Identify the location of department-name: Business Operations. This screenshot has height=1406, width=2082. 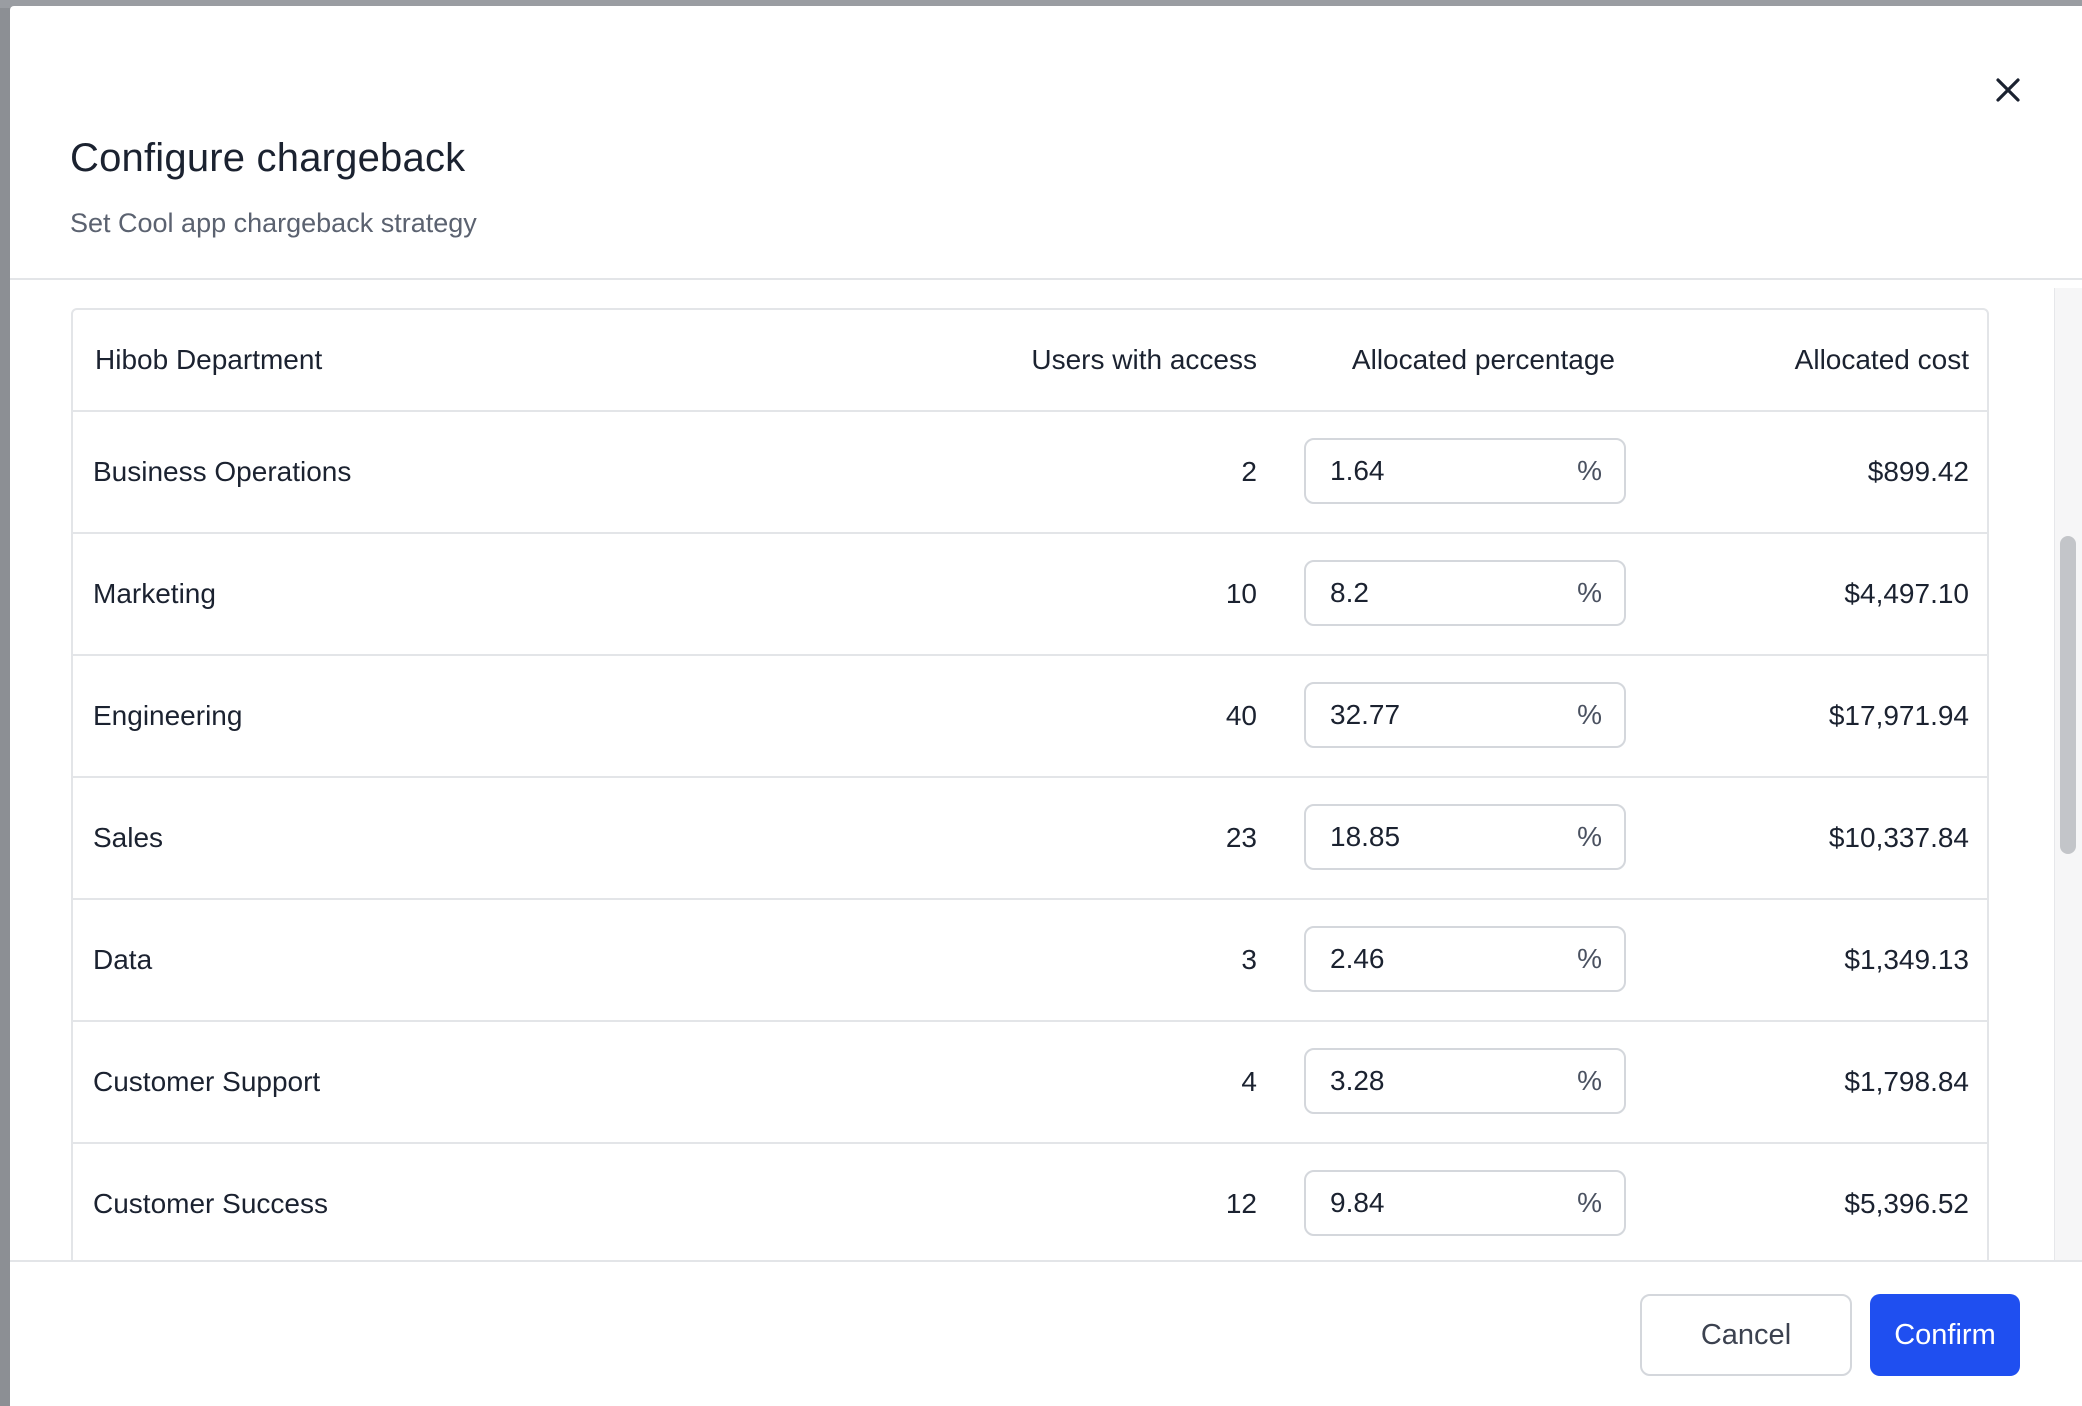
(222, 471).